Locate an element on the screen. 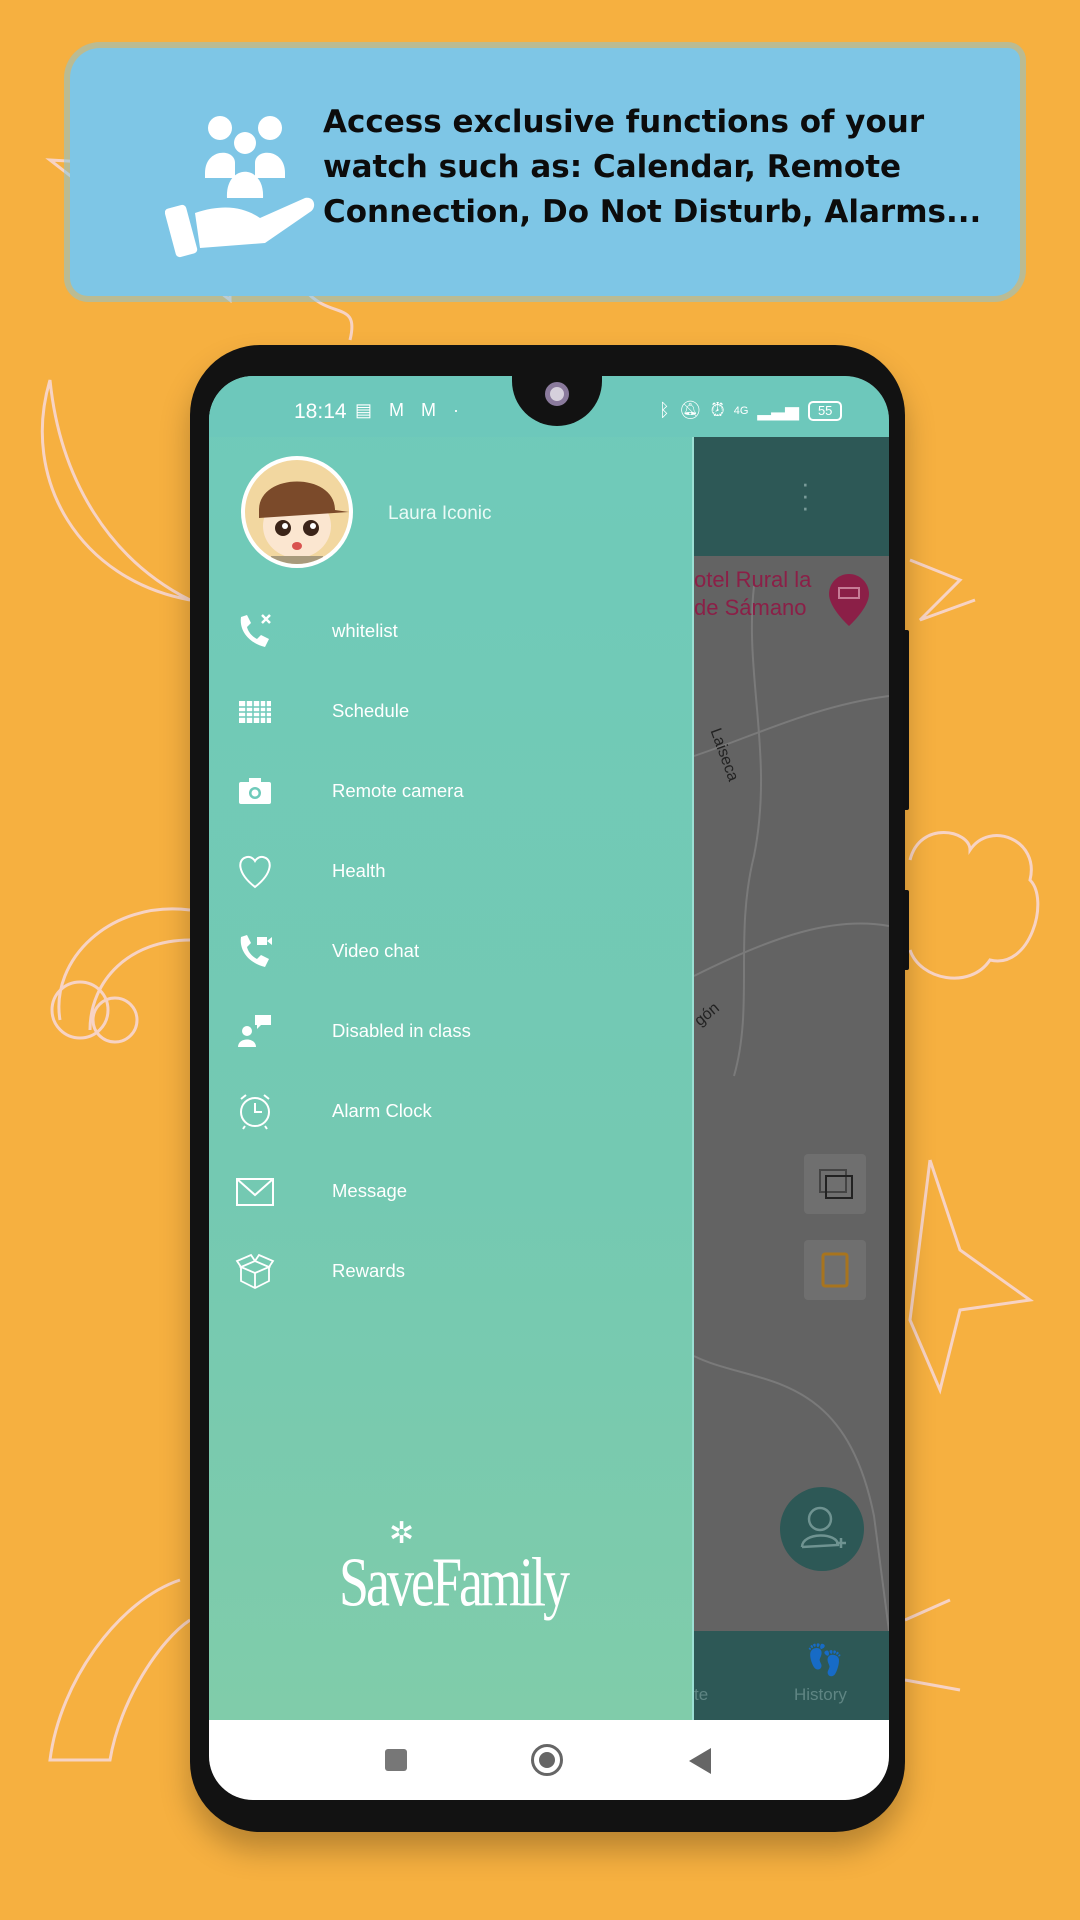 The height and width of the screenshot is (1920, 1080). moon-doodle is located at coordinates (115, 490).